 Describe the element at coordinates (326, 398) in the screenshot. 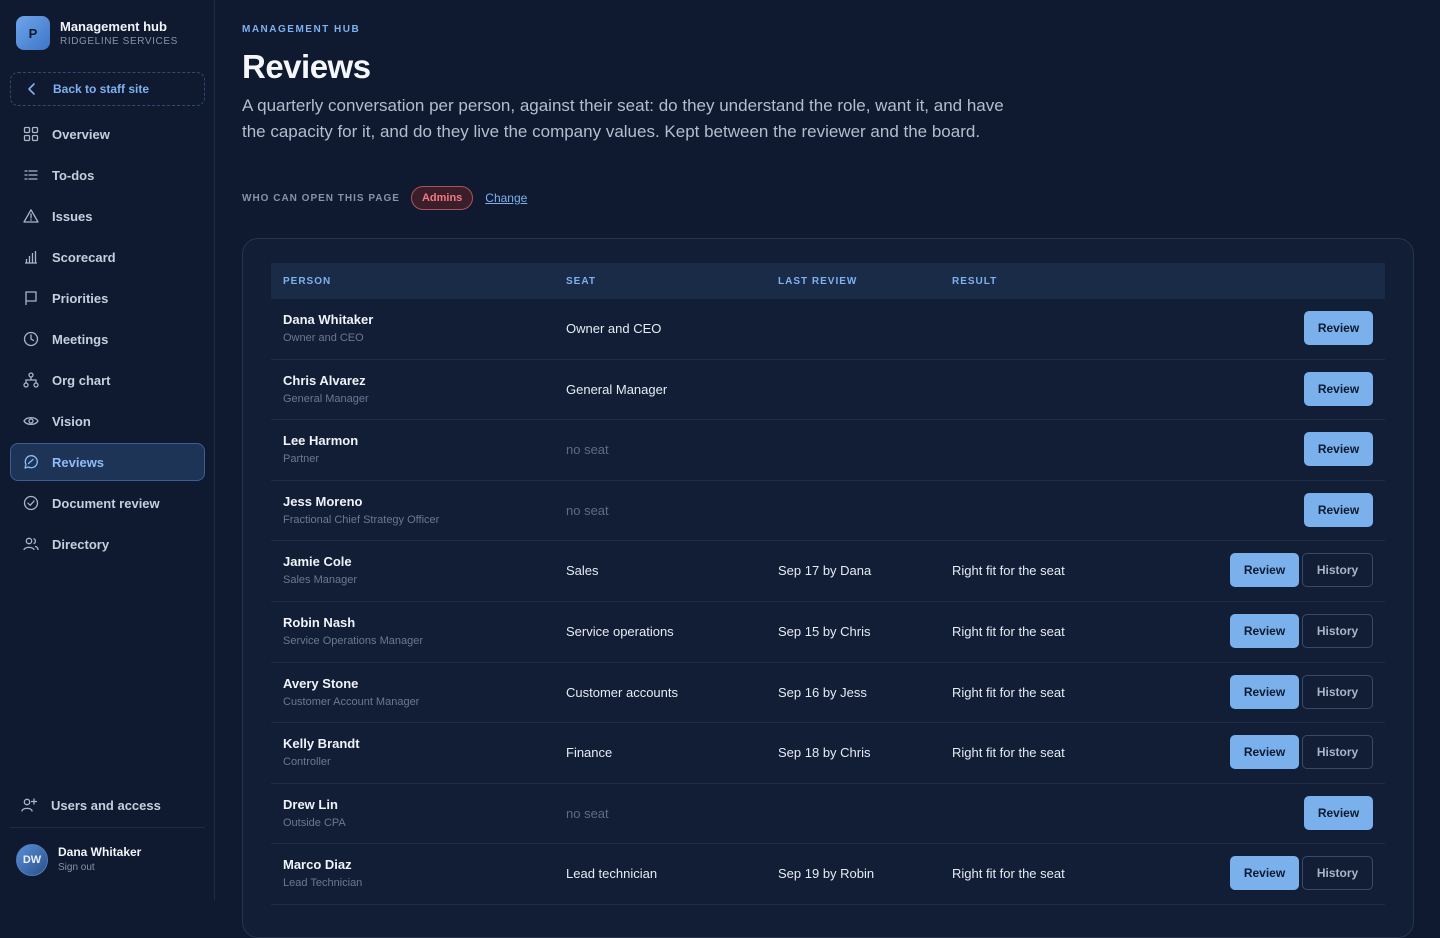

I see `person-title: General Manager` at that location.